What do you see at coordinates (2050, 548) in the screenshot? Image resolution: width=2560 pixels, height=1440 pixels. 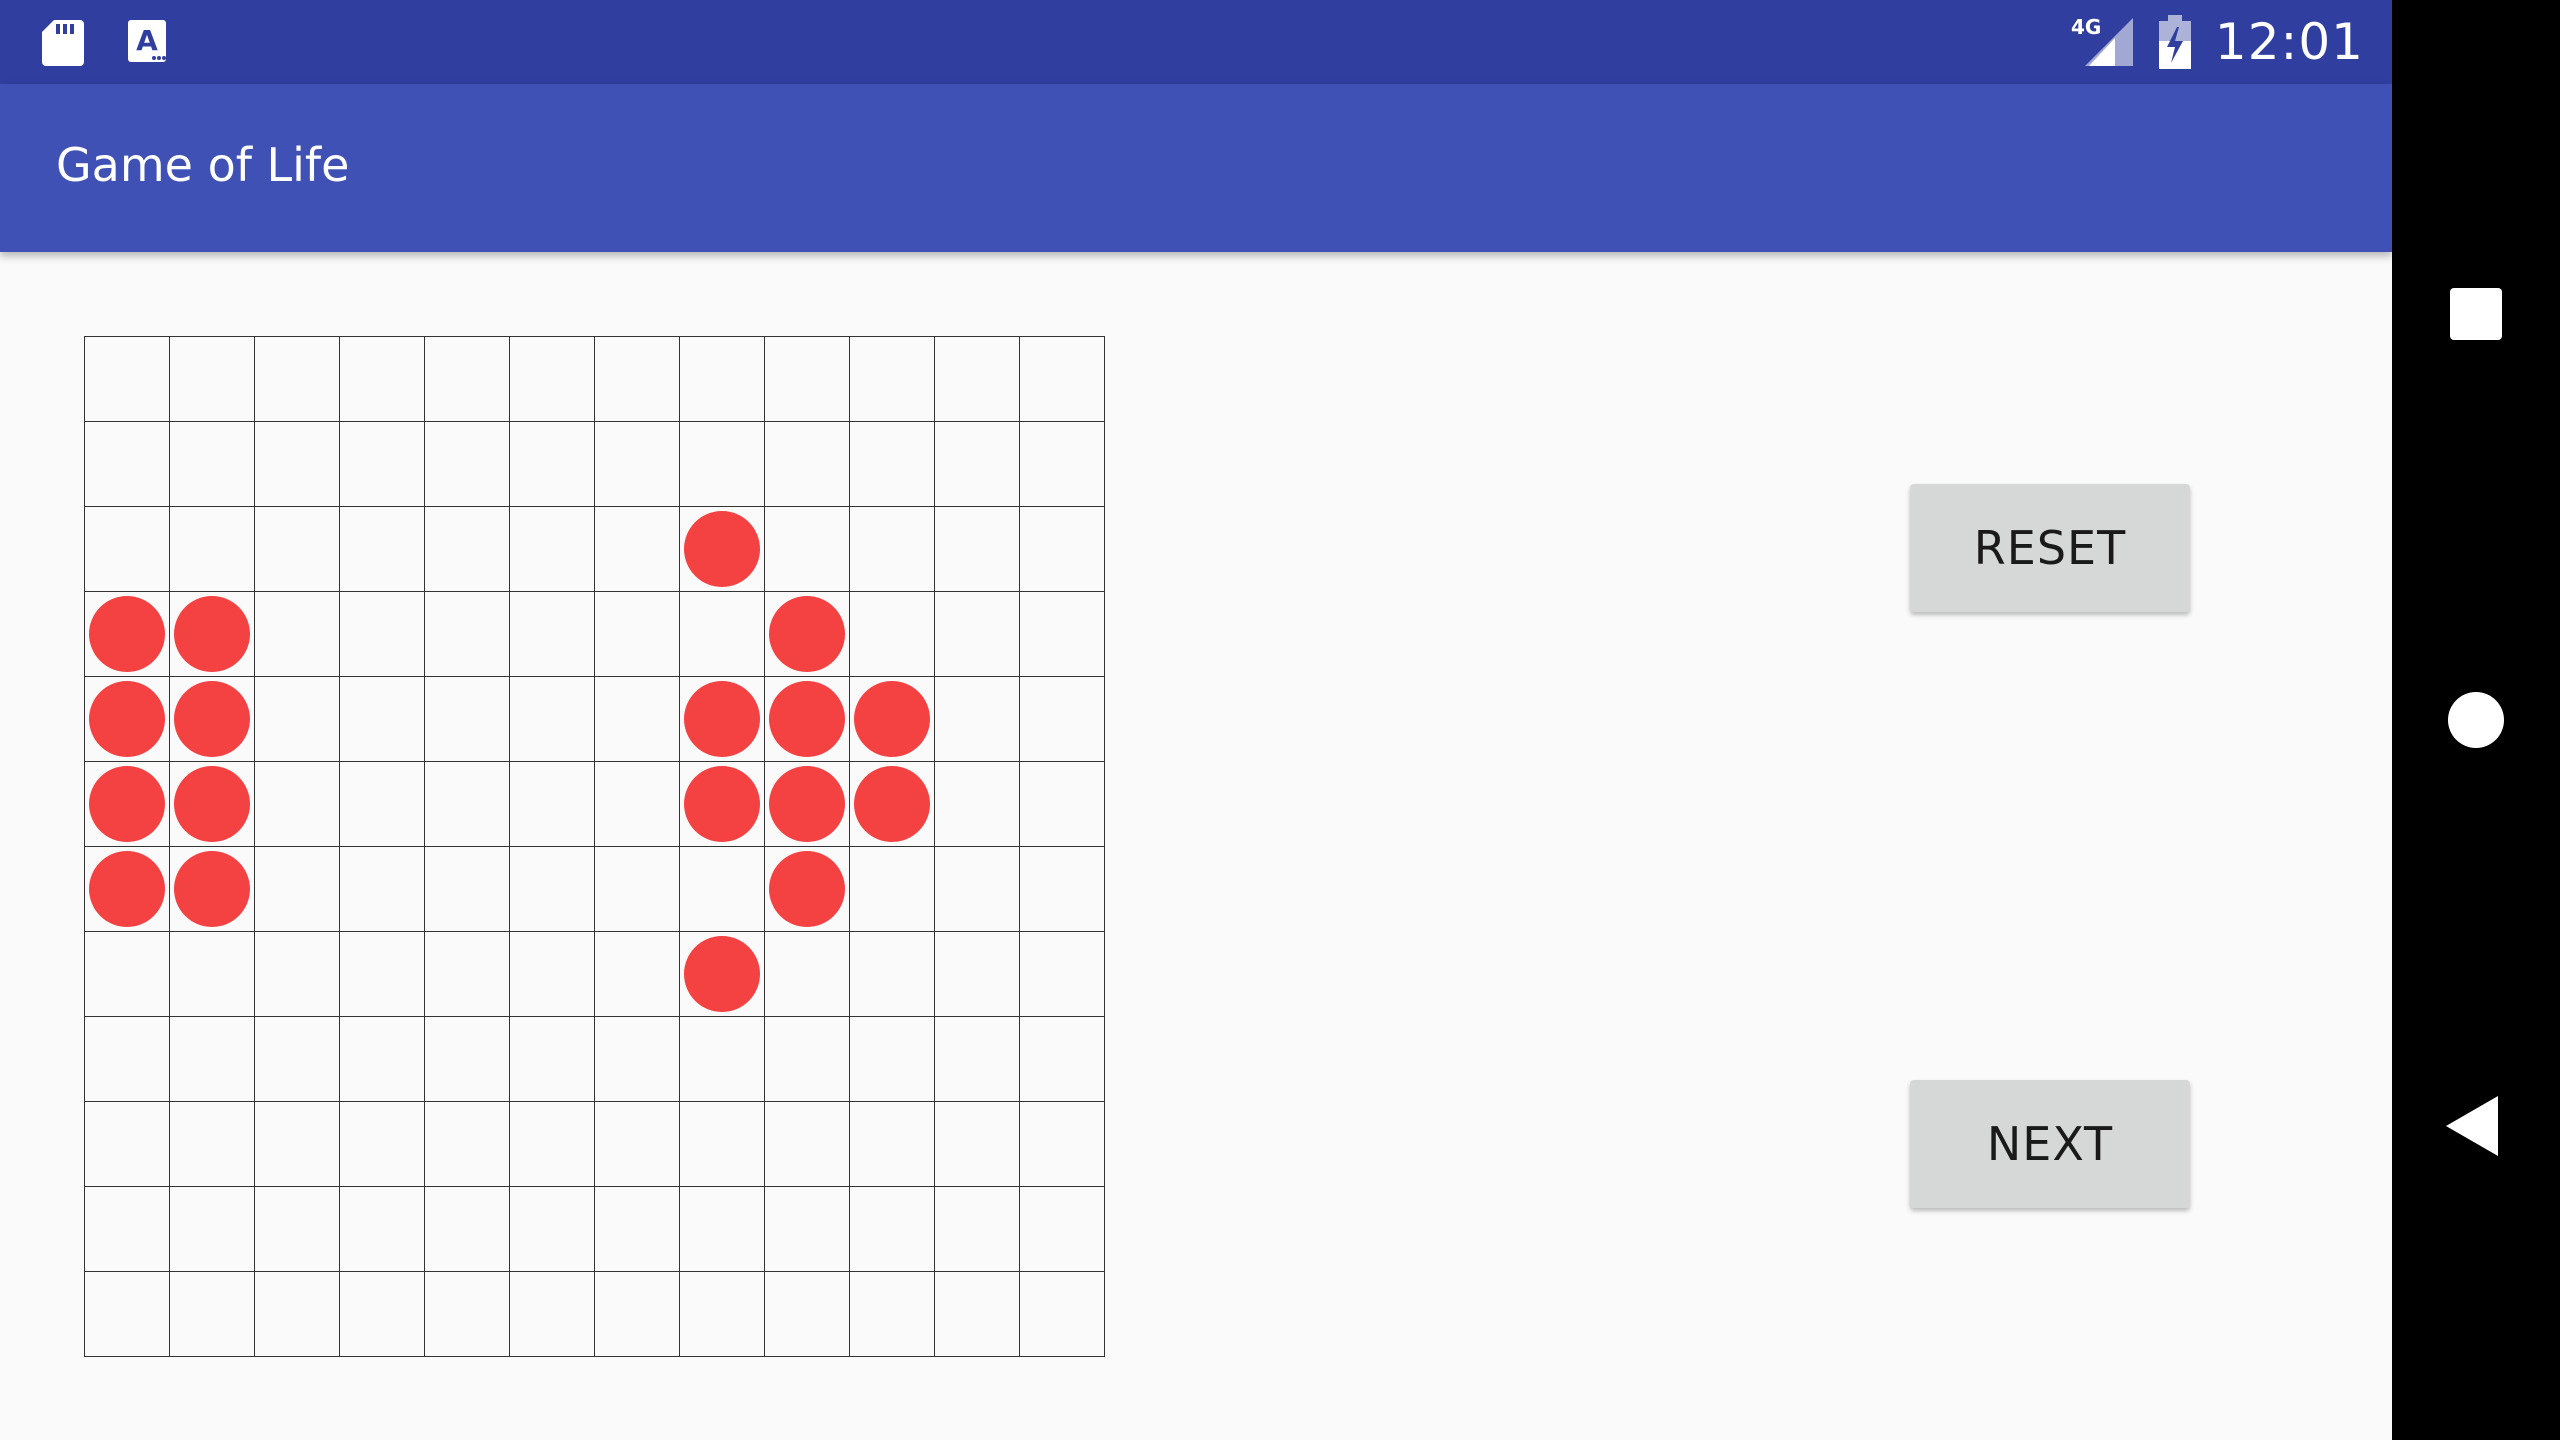 I see `reset-button: RESET` at bounding box center [2050, 548].